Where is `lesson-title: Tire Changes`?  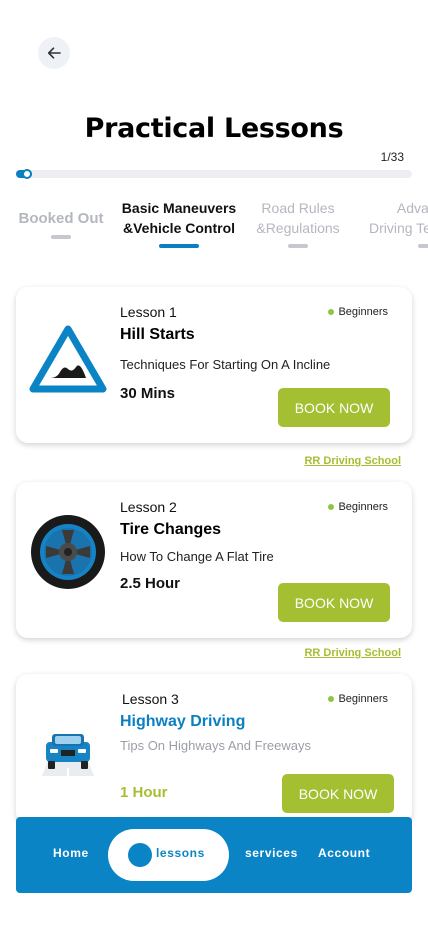 lesson-title: Tire Changes is located at coordinates (171, 529).